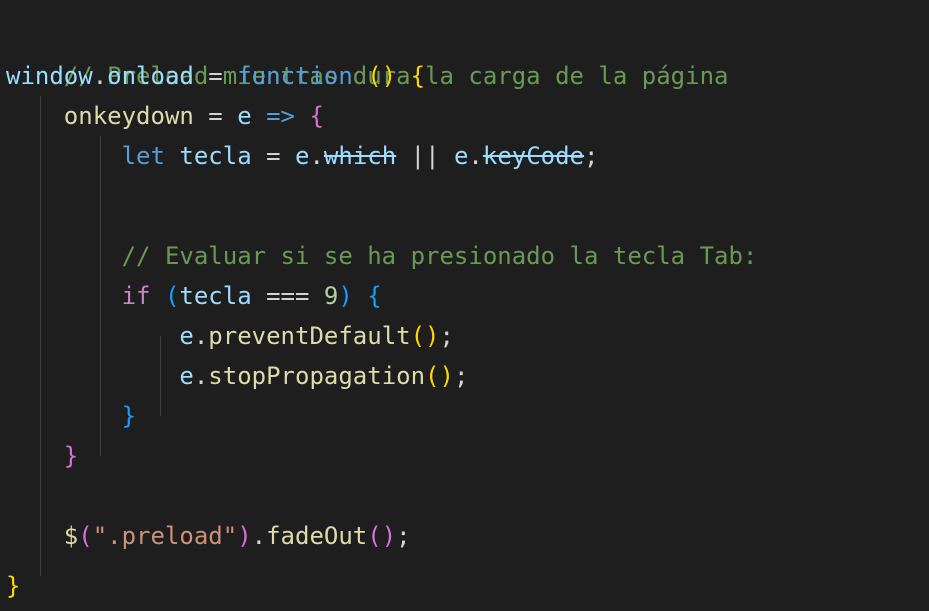  Describe the element at coordinates (143, 156) in the screenshot. I see `keyword: let` at that location.